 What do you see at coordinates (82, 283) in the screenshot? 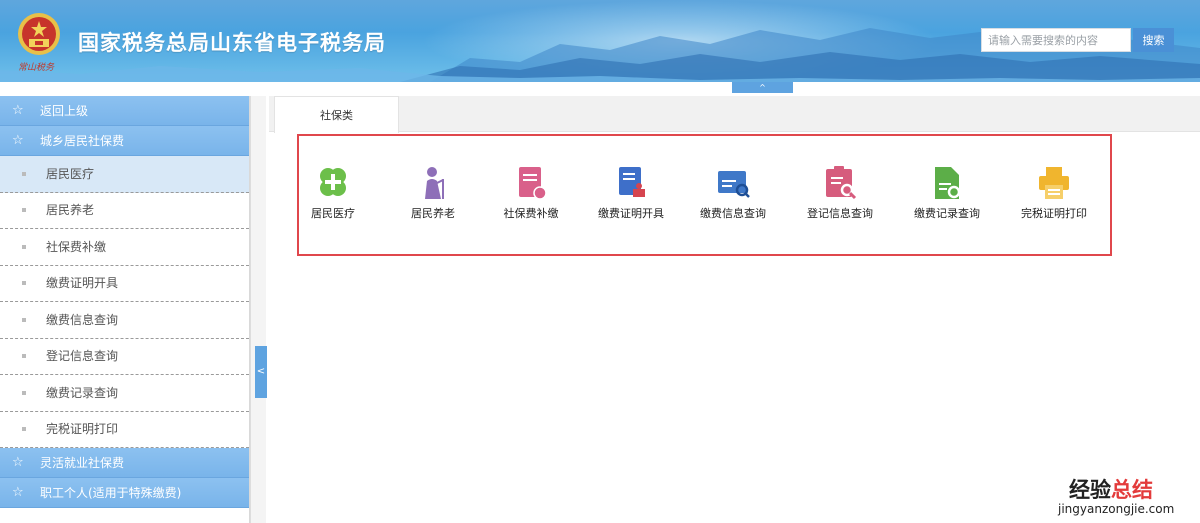
I see `sidebar-item-label: 缴费证明开具` at bounding box center [82, 283].